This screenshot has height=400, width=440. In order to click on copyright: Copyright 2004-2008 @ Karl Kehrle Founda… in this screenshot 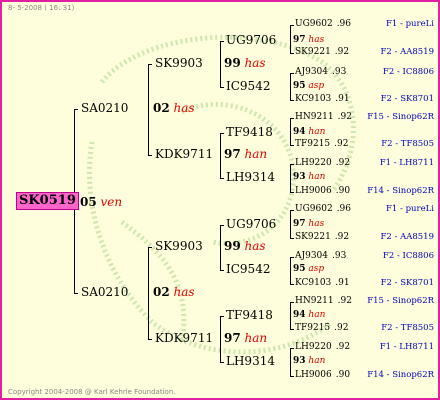, I will do `click(92, 392)`.